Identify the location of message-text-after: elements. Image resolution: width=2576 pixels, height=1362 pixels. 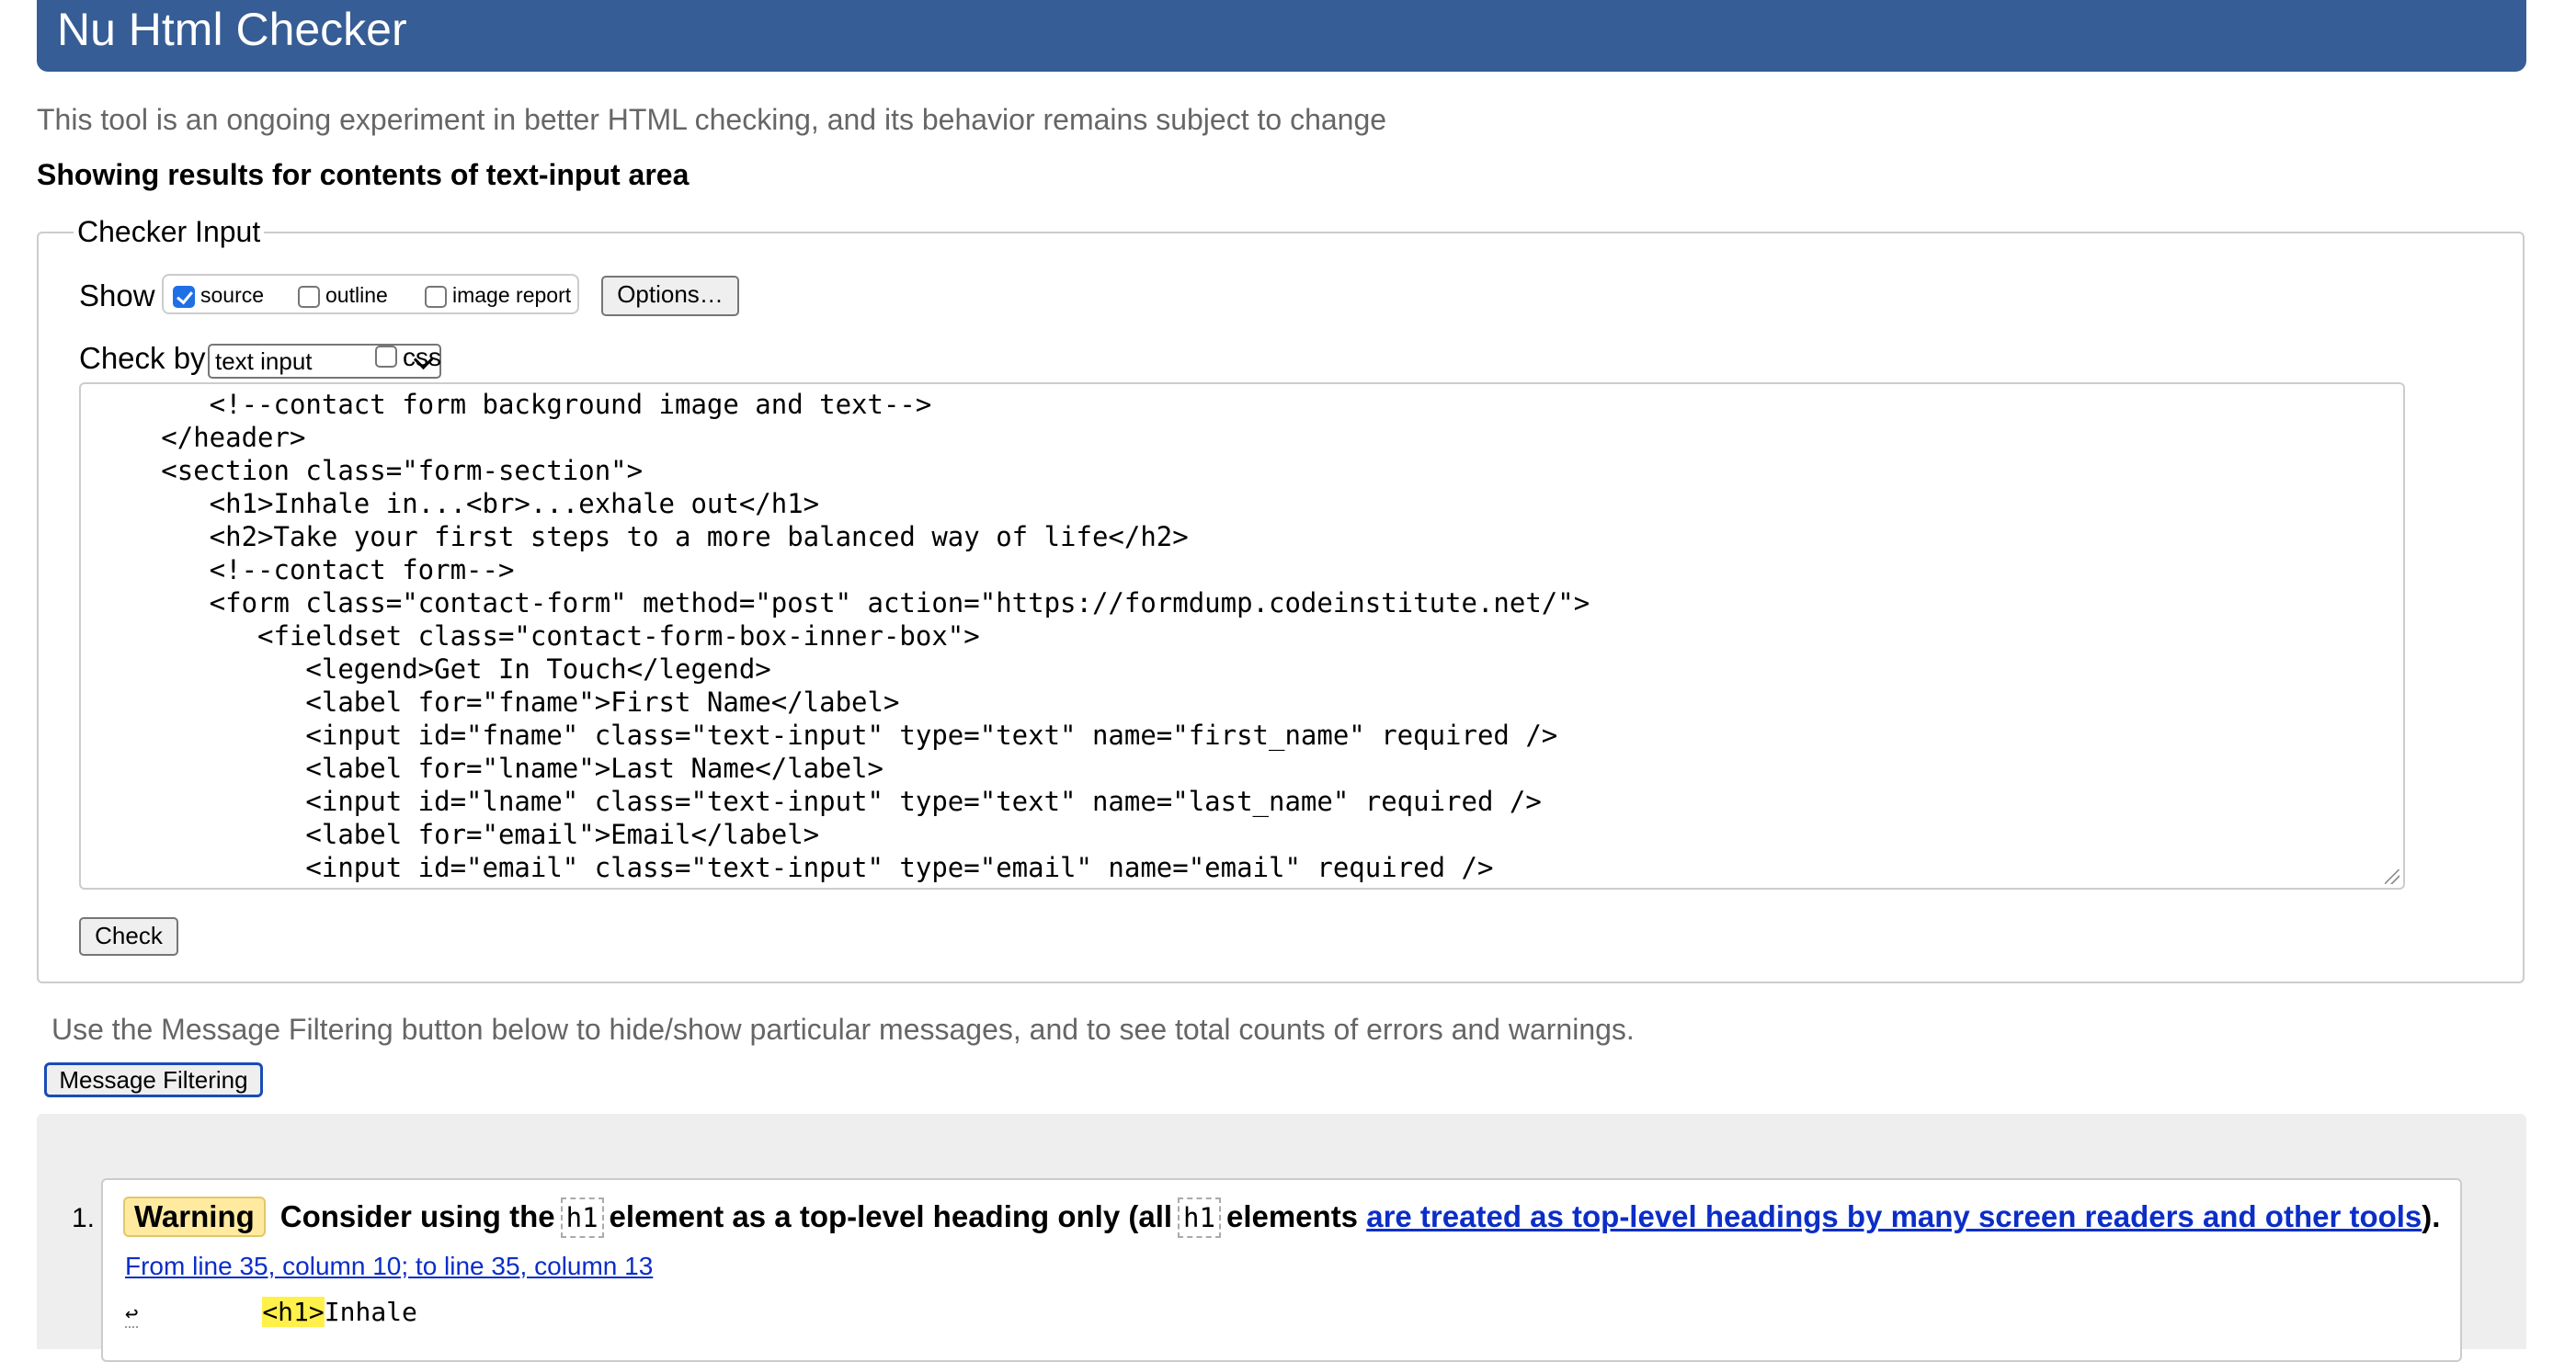
(1292, 1216).